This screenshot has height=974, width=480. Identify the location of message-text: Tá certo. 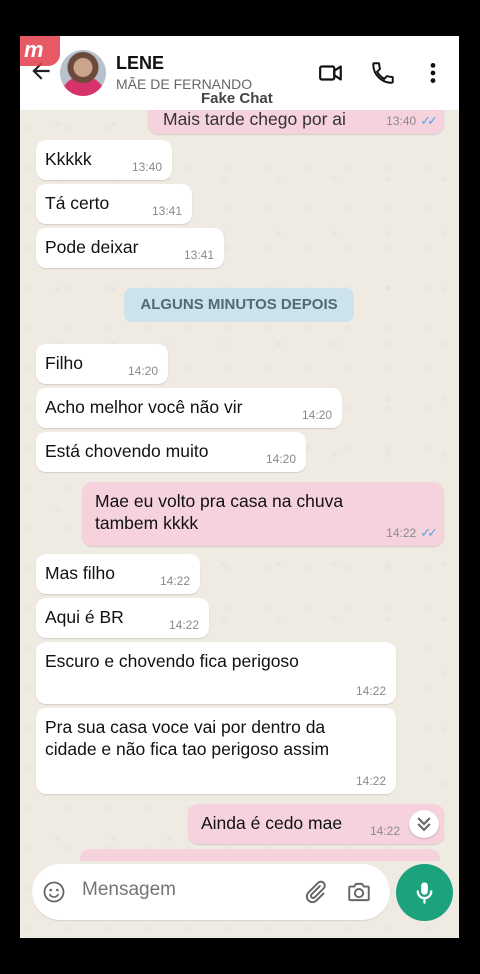
(77, 203).